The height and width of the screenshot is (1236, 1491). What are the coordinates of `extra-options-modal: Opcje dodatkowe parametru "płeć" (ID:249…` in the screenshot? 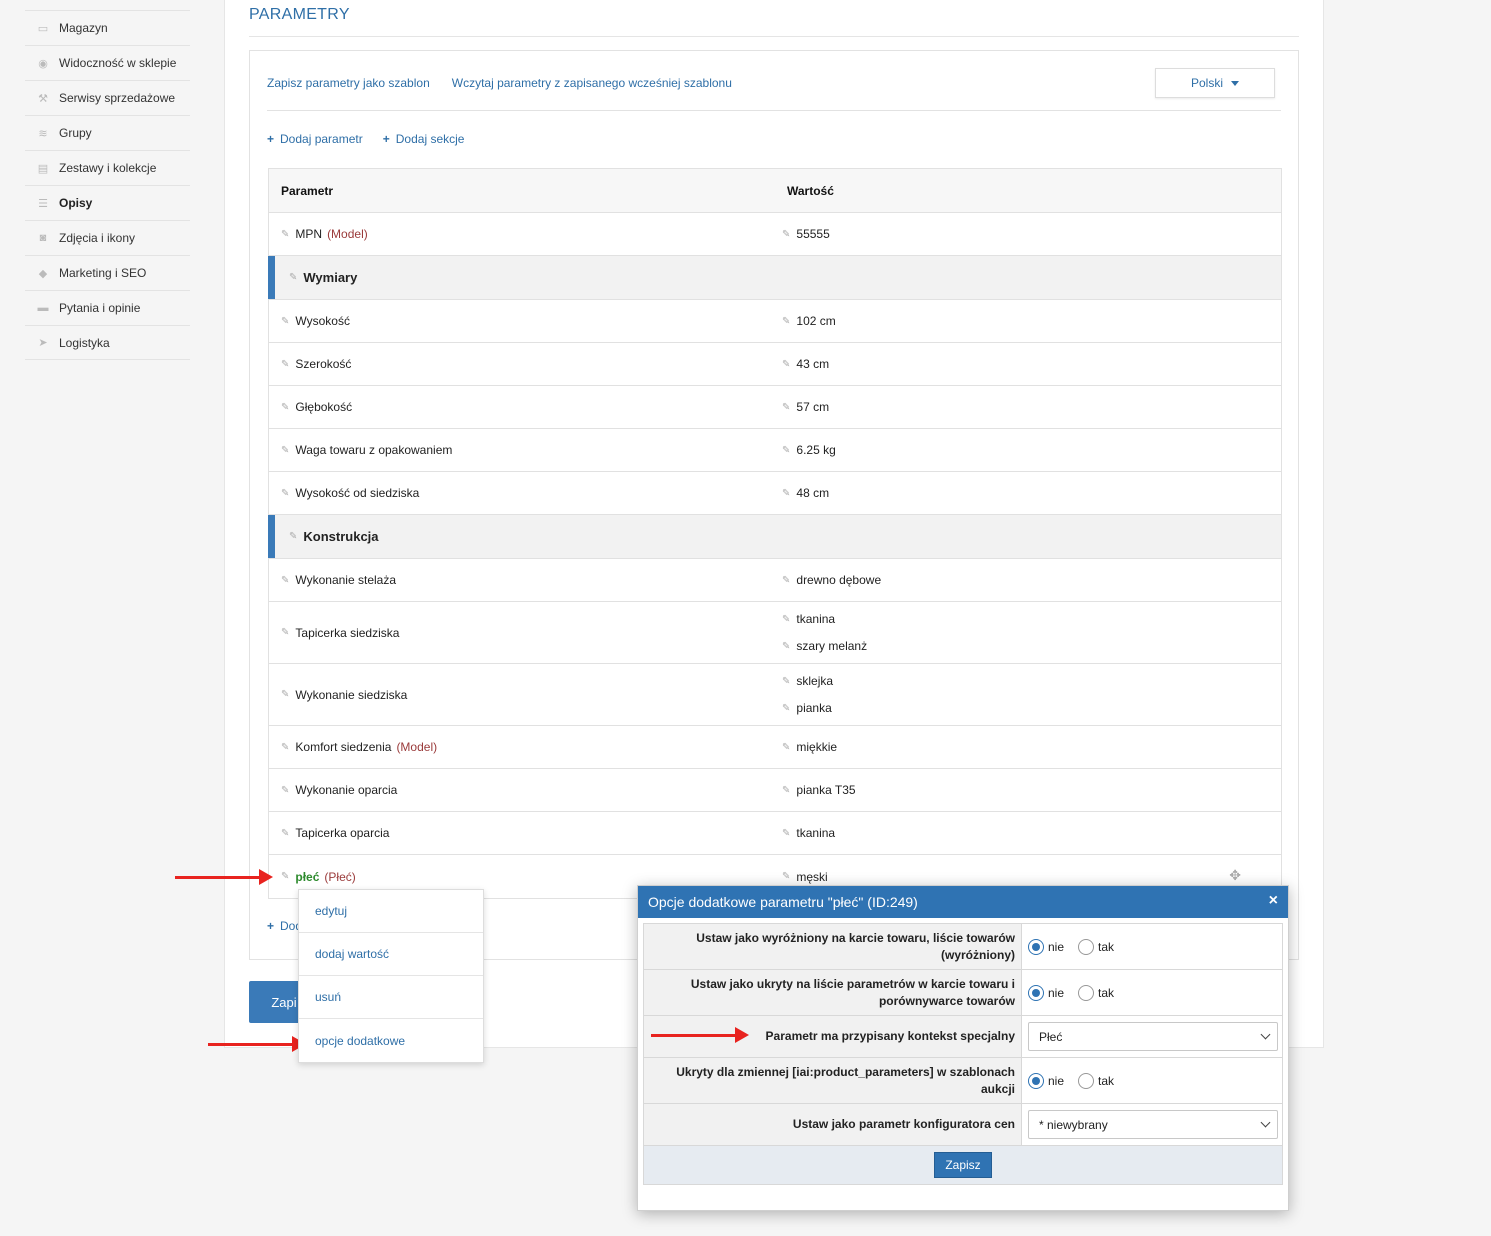 It's located at (963, 1048).